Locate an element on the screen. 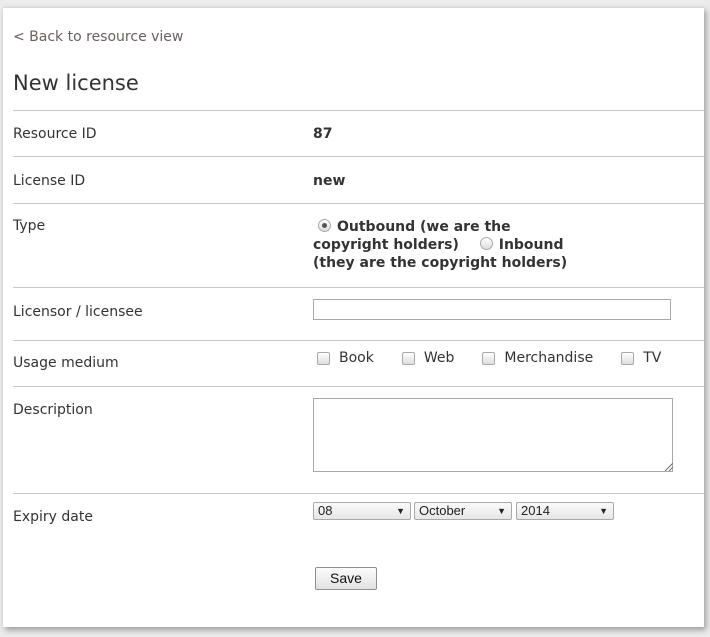  expiry-day-value: 08 is located at coordinates (325, 510).